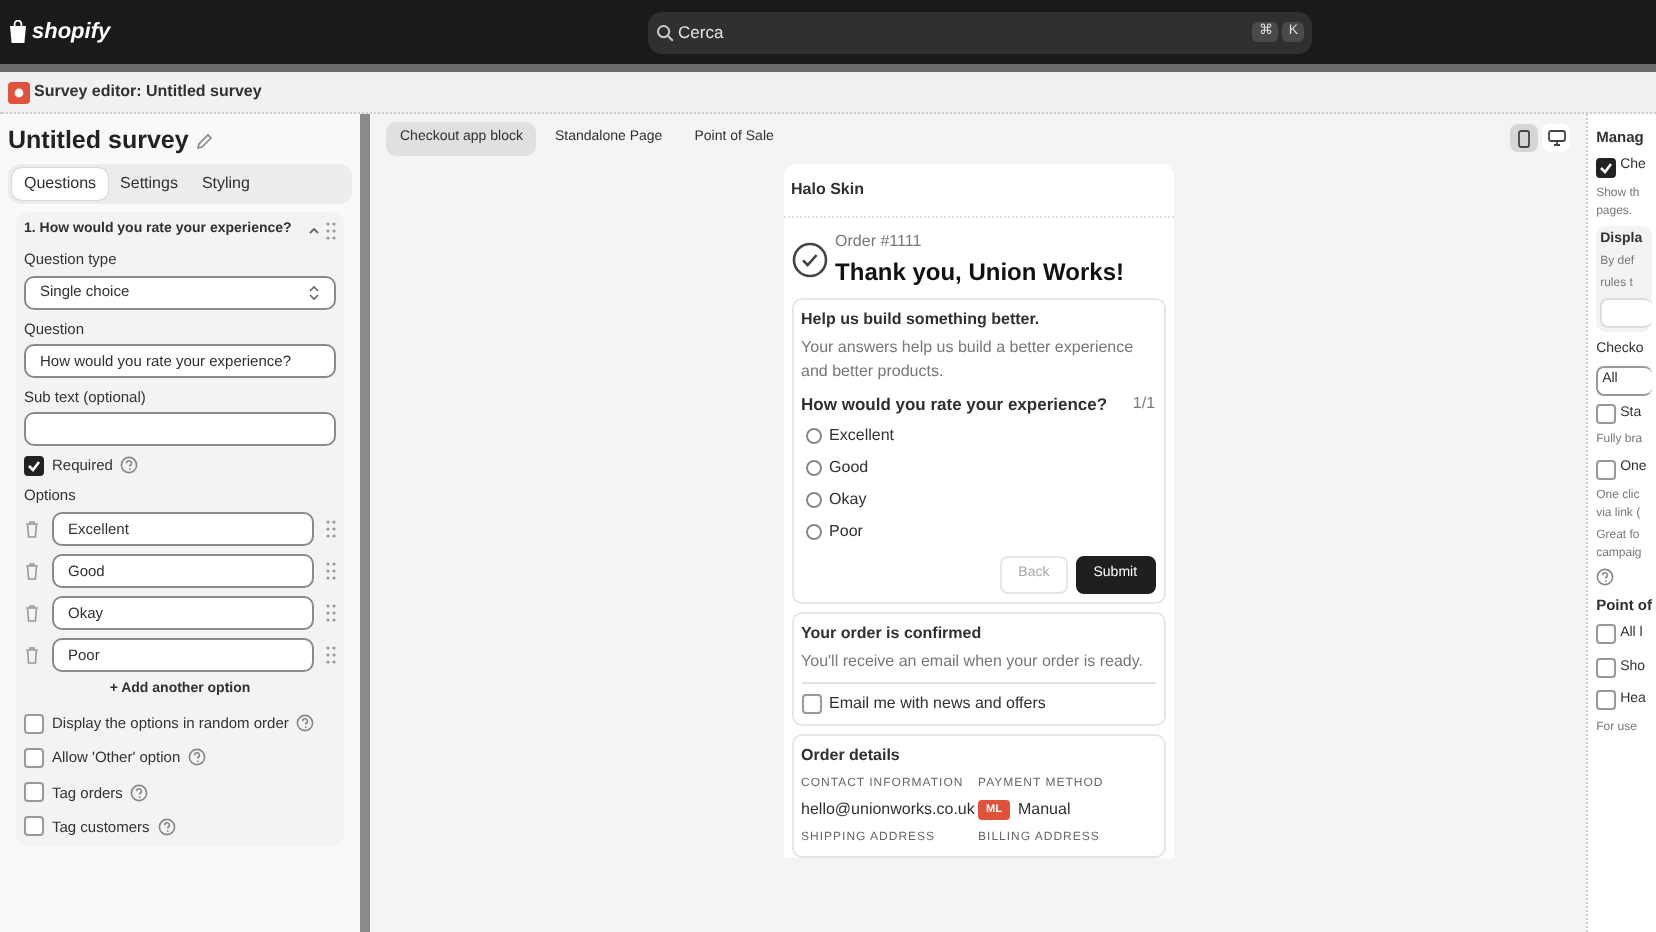 The image size is (1656, 932). What do you see at coordinates (921, 319) in the screenshot?
I see `survey-heading: Help us build something better.` at bounding box center [921, 319].